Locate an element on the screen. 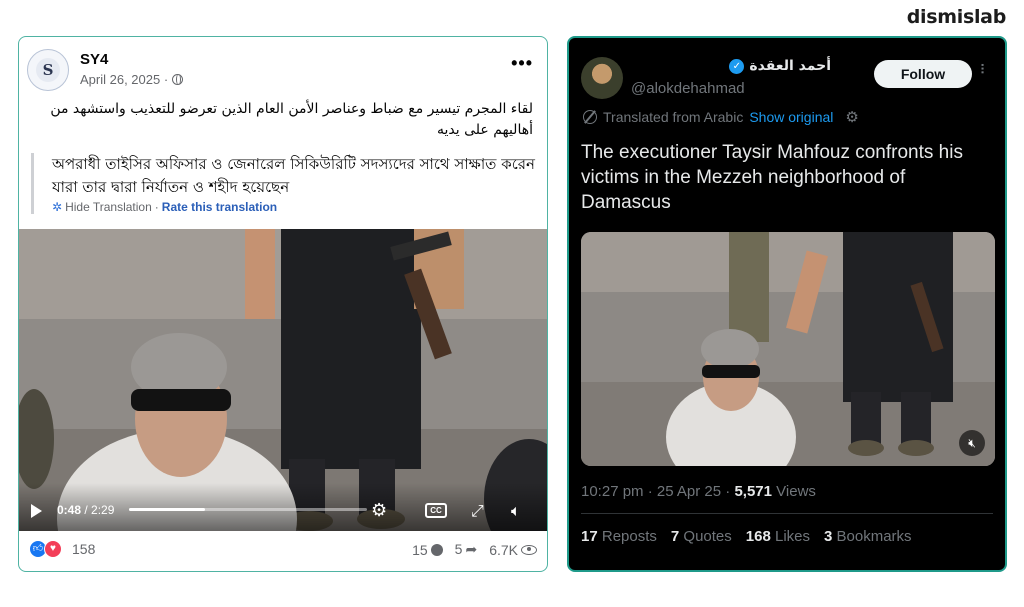  translation-bar: Translated from Arabic Show original ⚙ is located at coordinates (721, 117).